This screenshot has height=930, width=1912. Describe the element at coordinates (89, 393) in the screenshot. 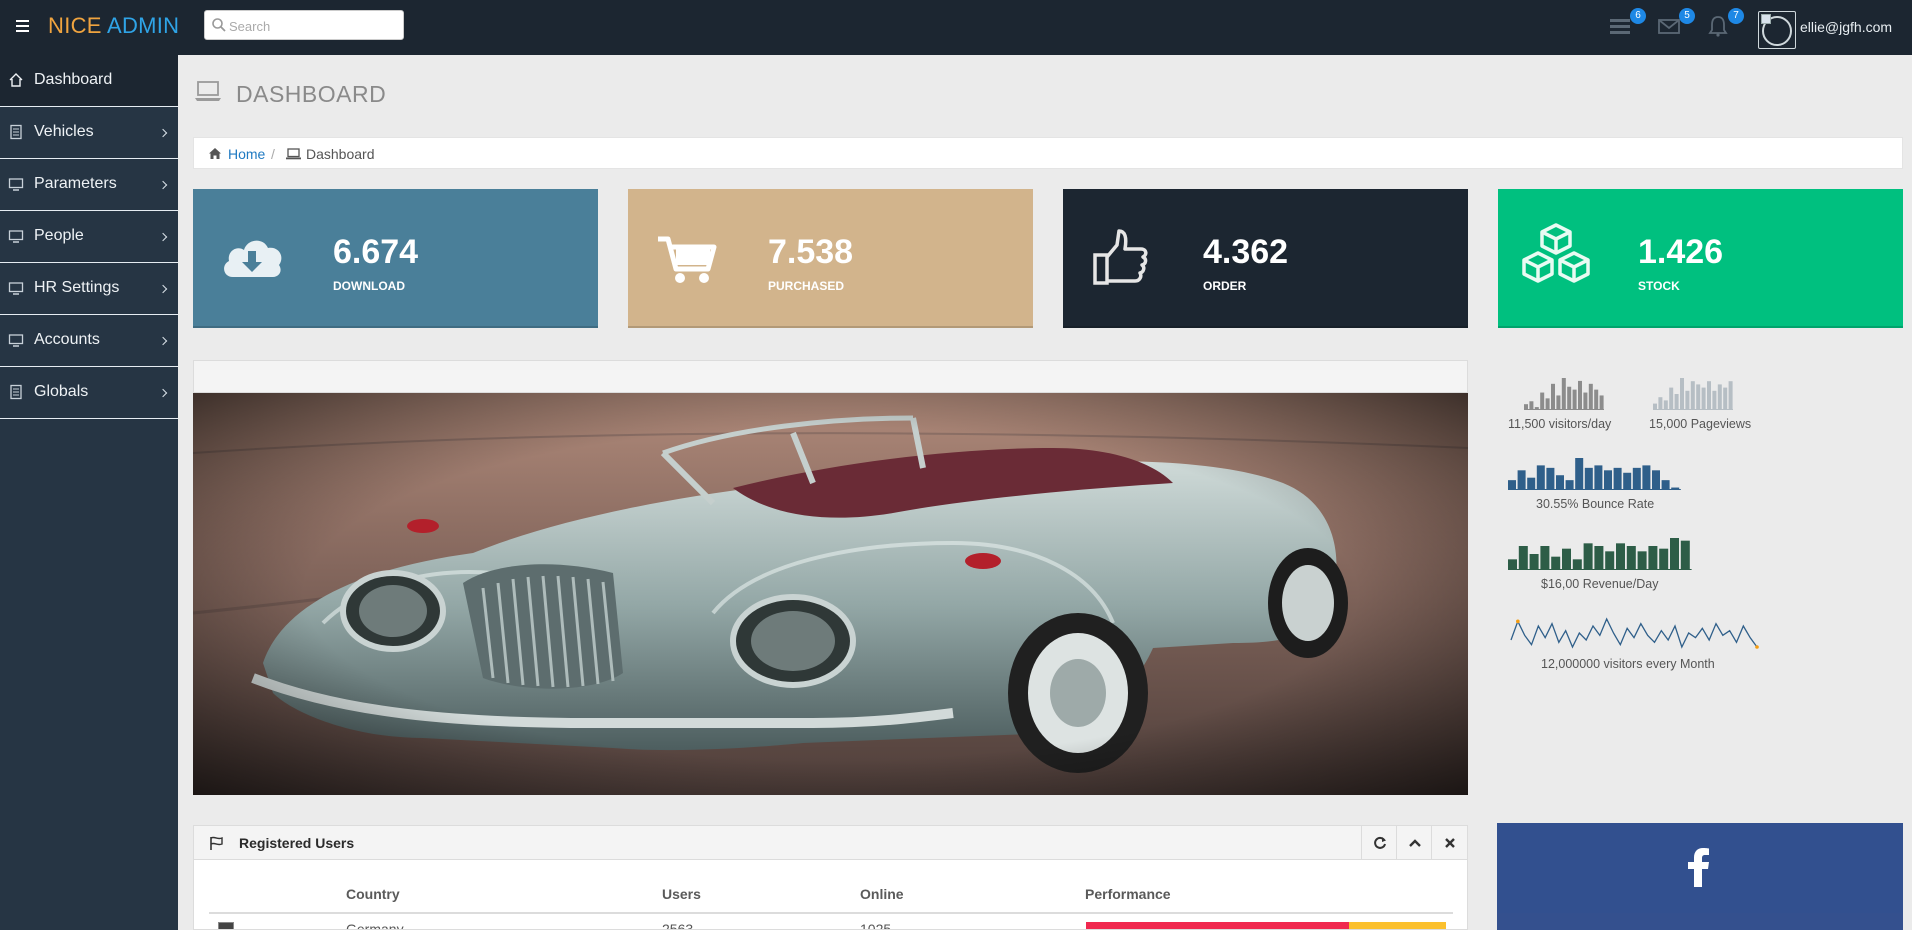

I see `sidebar-item-globals: Globals` at that location.